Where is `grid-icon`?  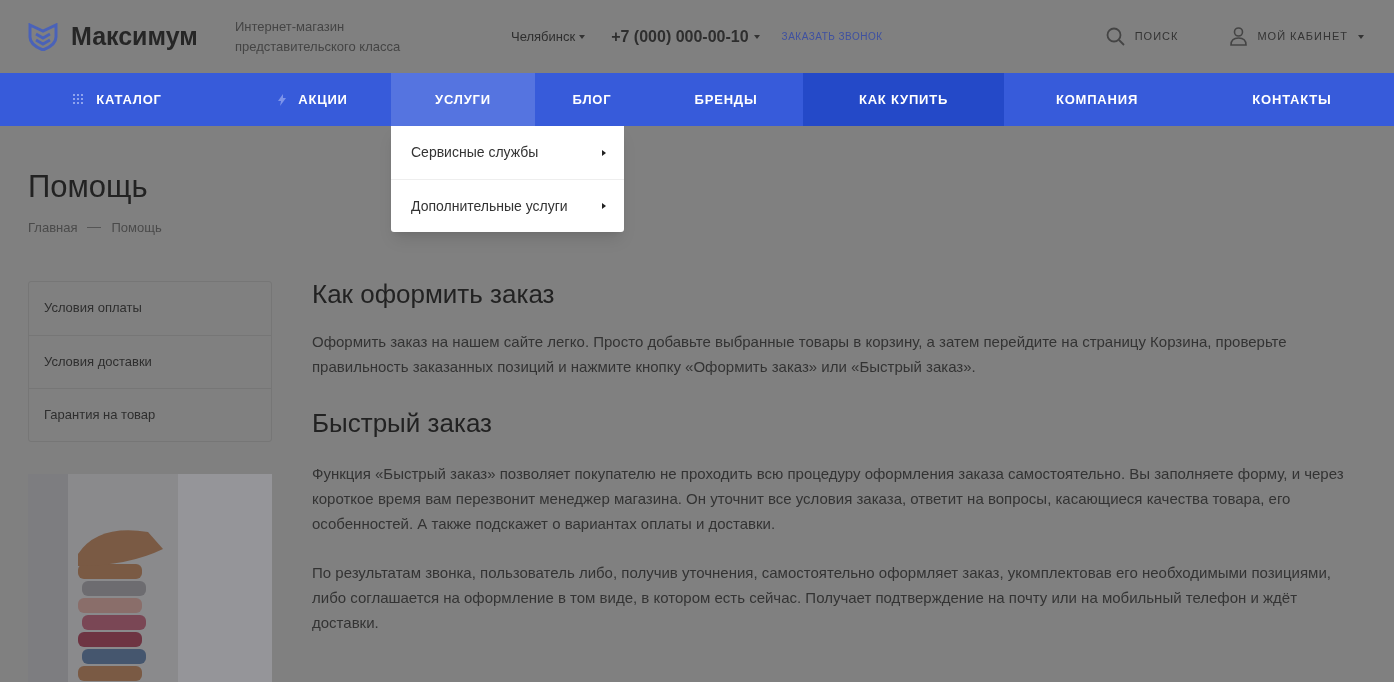
grid-icon is located at coordinates (79, 99).